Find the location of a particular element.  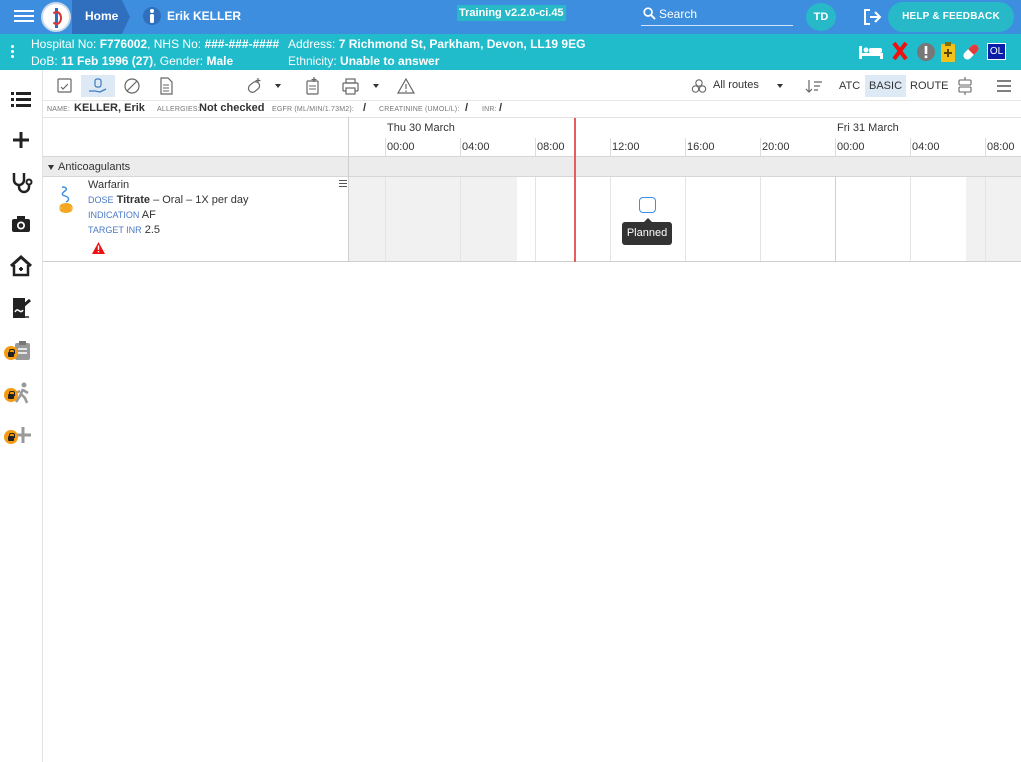

document-icon is located at coordinates (166, 86).